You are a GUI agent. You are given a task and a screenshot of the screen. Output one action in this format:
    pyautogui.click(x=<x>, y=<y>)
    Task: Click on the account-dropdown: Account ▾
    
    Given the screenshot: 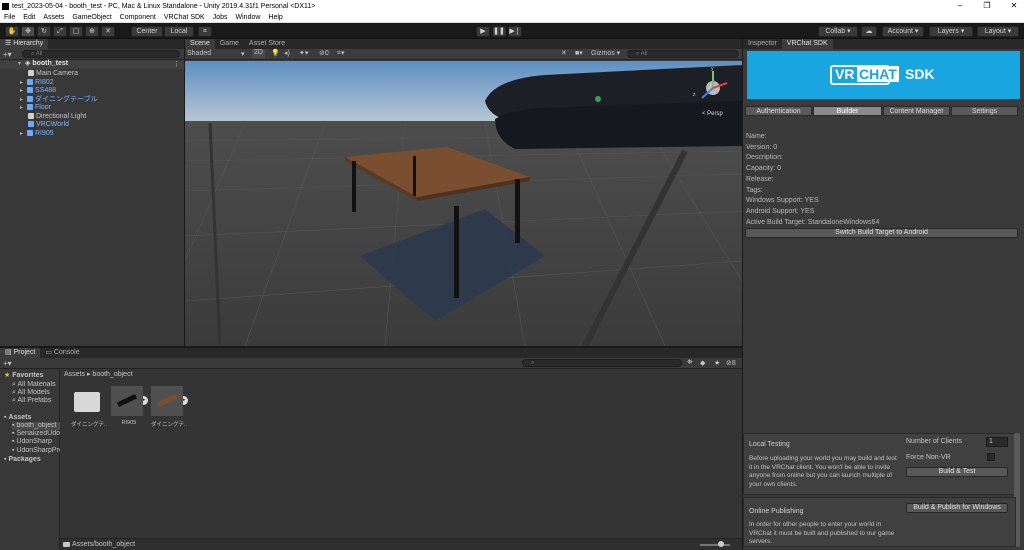 What is the action you would take?
    pyautogui.click(x=903, y=31)
    